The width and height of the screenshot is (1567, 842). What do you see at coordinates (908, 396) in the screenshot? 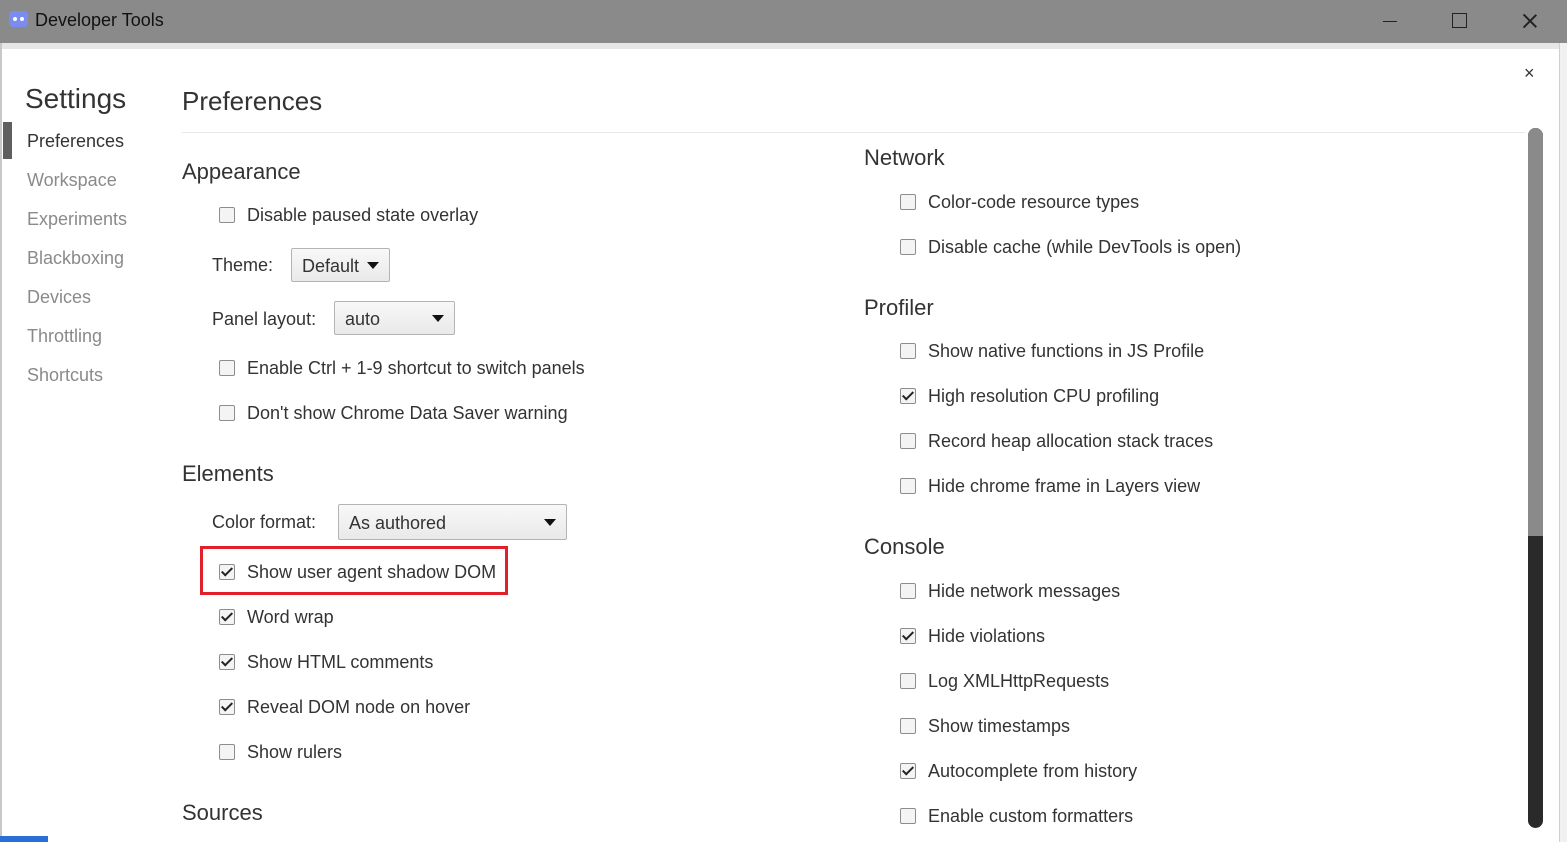
I see `high-res-checkbox` at bounding box center [908, 396].